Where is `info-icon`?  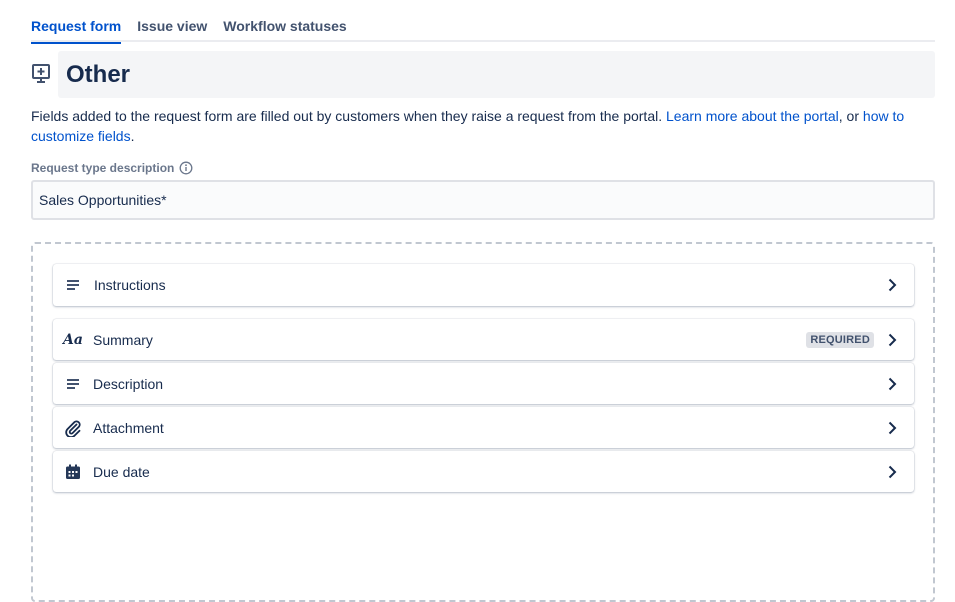
info-icon is located at coordinates (186, 168).